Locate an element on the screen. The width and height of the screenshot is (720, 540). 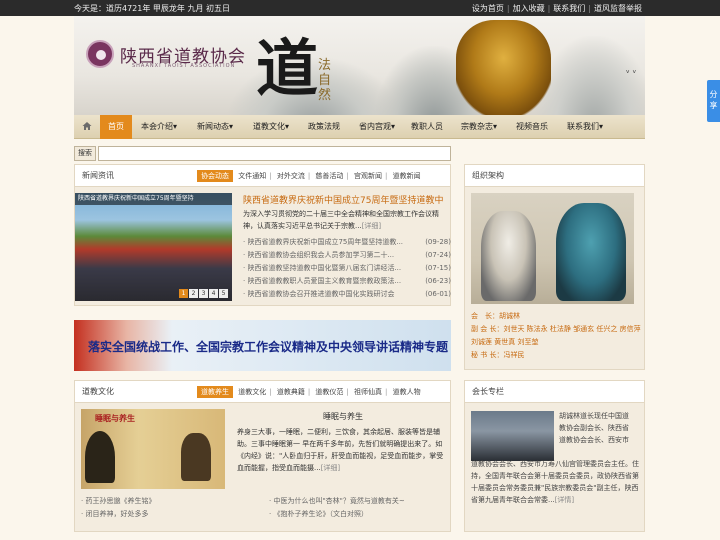
birds-icon: ᵥ ᵥ is located at coordinates (631, 71).